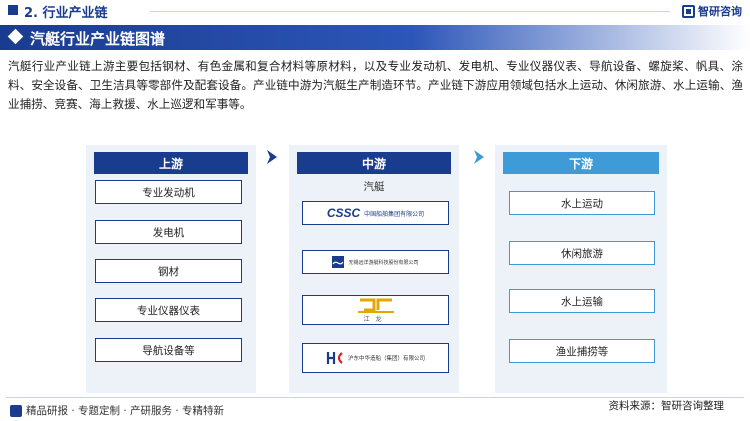 The width and height of the screenshot is (750, 421). Describe the element at coordinates (375, 37) in the screenshot. I see `title-banner: 汽艇行业产业链图谱` at that location.